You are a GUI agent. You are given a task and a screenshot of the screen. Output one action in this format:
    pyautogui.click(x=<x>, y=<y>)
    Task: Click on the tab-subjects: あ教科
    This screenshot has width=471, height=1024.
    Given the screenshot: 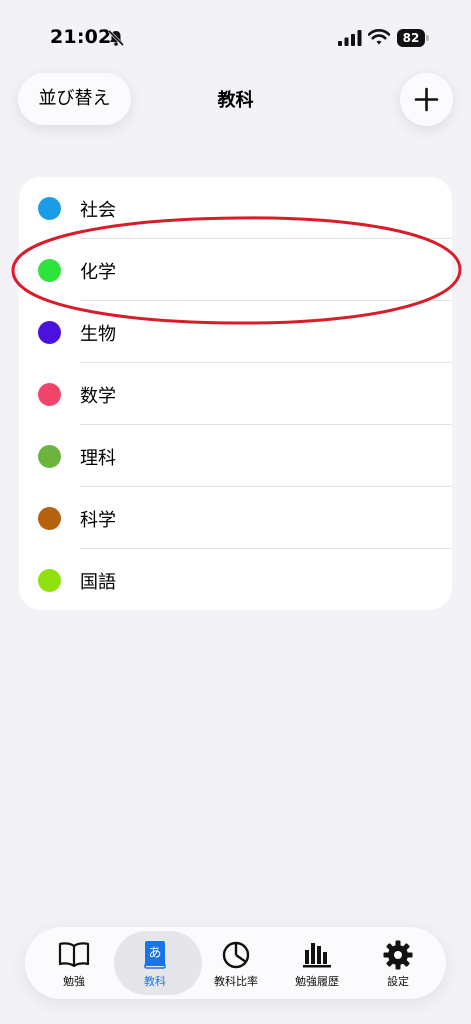 What is the action you would take?
    pyautogui.click(x=157, y=963)
    